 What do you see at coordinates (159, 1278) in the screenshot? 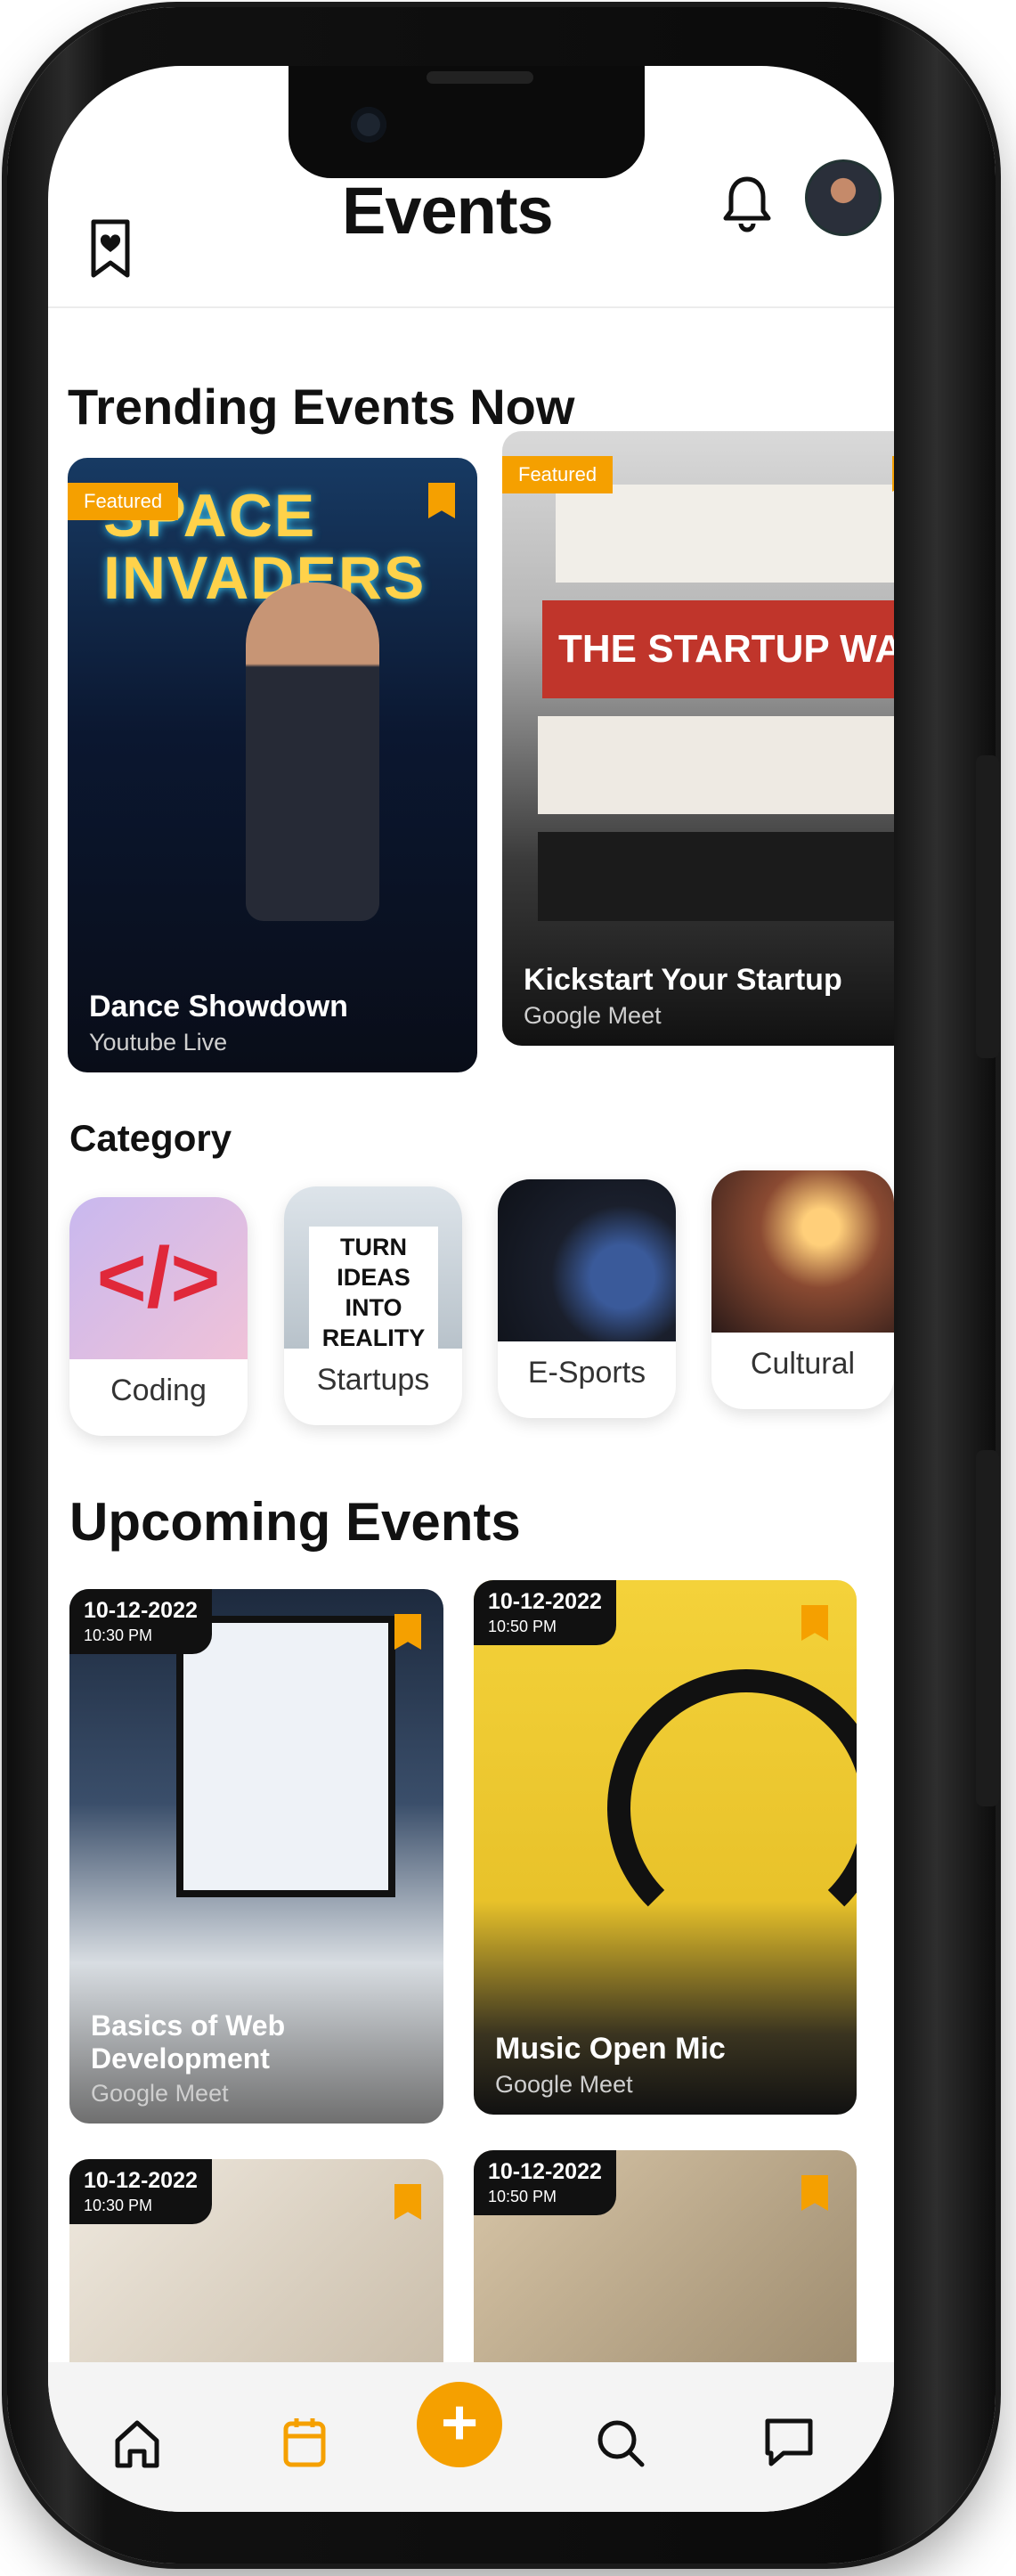
I see `code-icon: </>` at bounding box center [159, 1278].